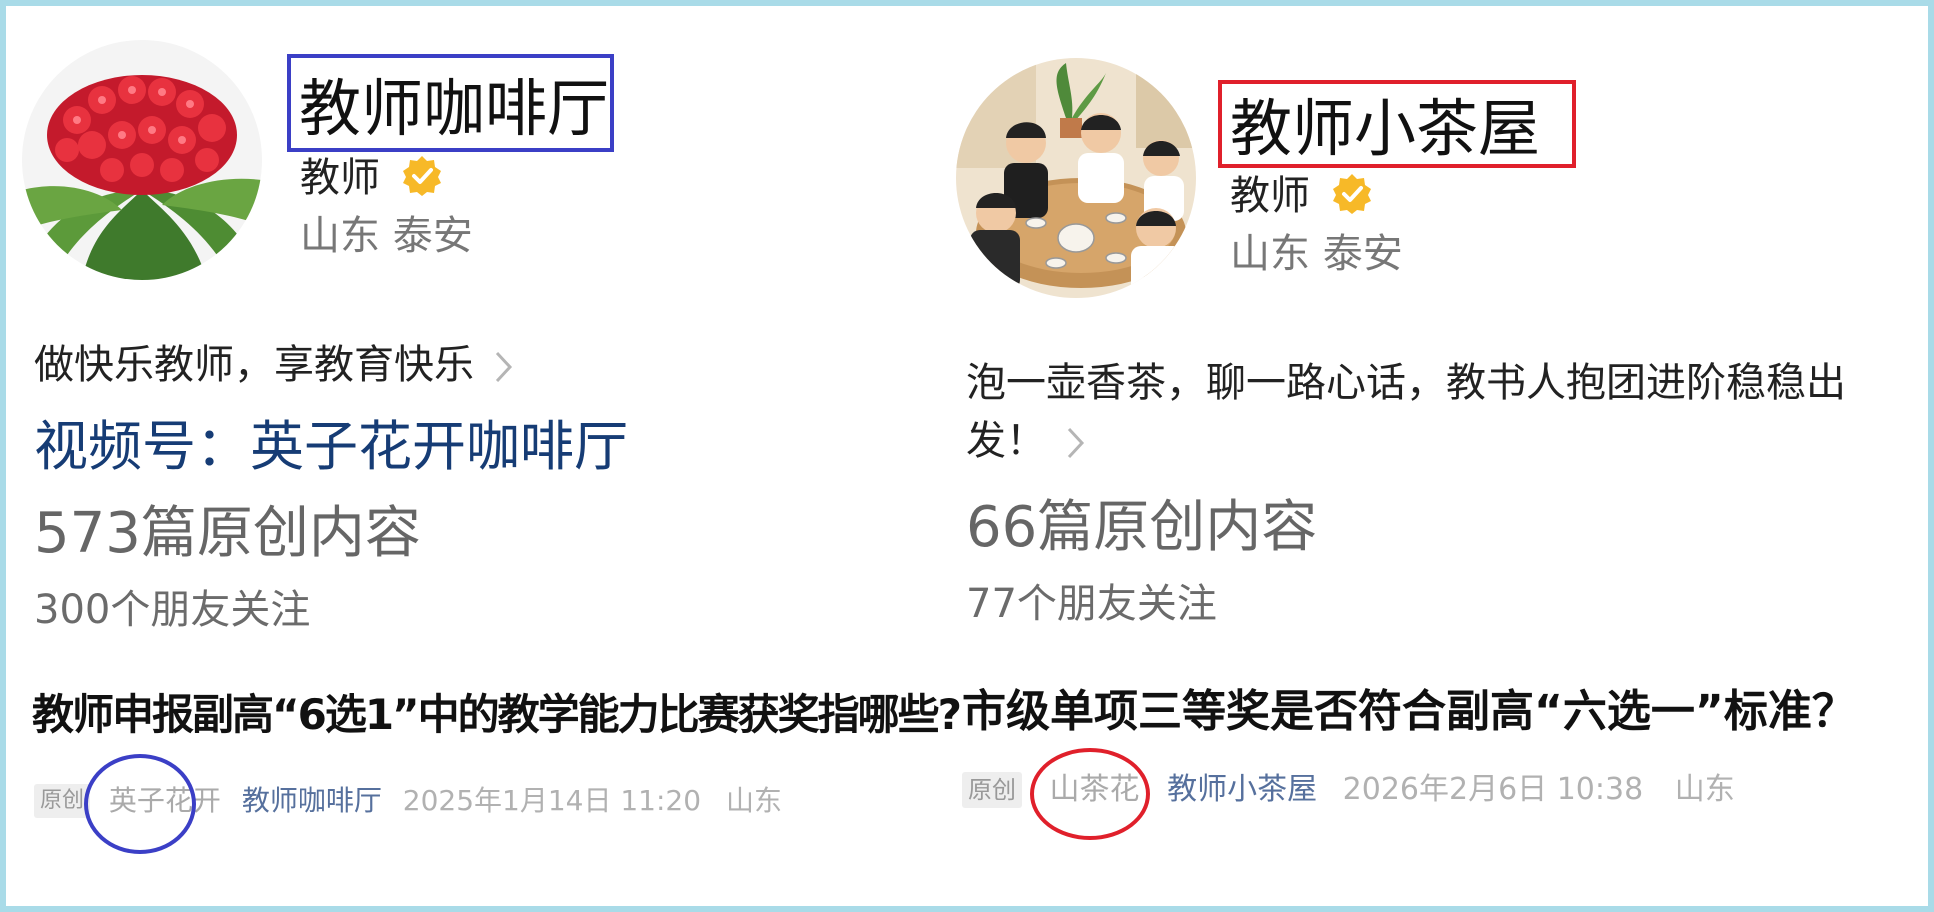 Image resolution: width=1934 pixels, height=912 pixels. I want to click on account-bio: 泡一壶香茶，聊一路心话，教书人抱团进阶稳稳出发！, so click(1441, 412).